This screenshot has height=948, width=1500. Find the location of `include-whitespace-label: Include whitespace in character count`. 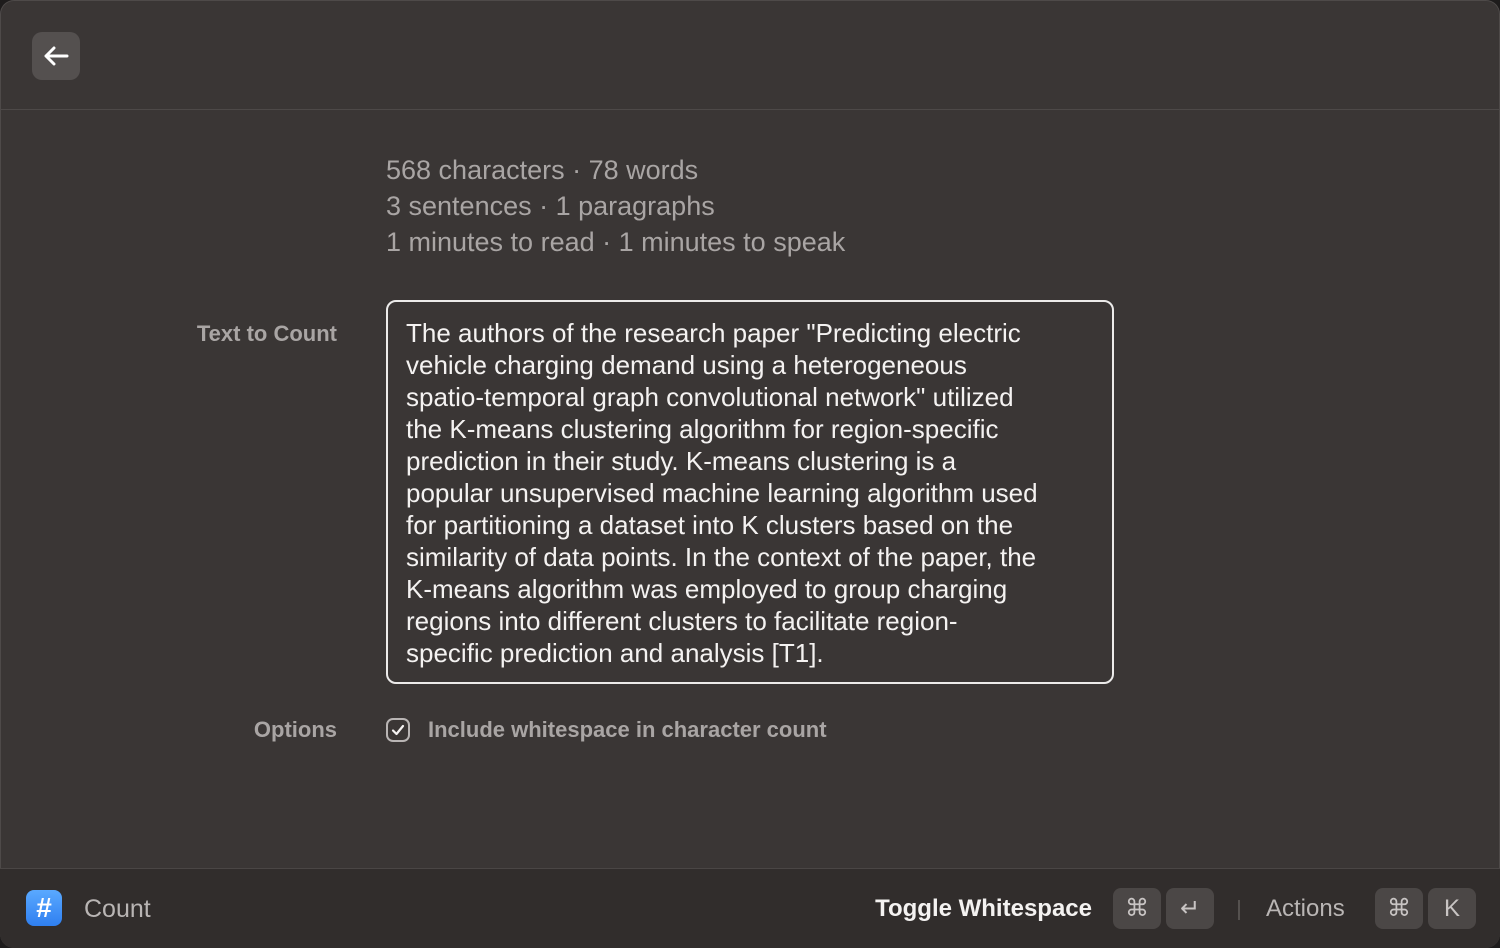

include-whitespace-label: Include whitespace in character count is located at coordinates (627, 729).